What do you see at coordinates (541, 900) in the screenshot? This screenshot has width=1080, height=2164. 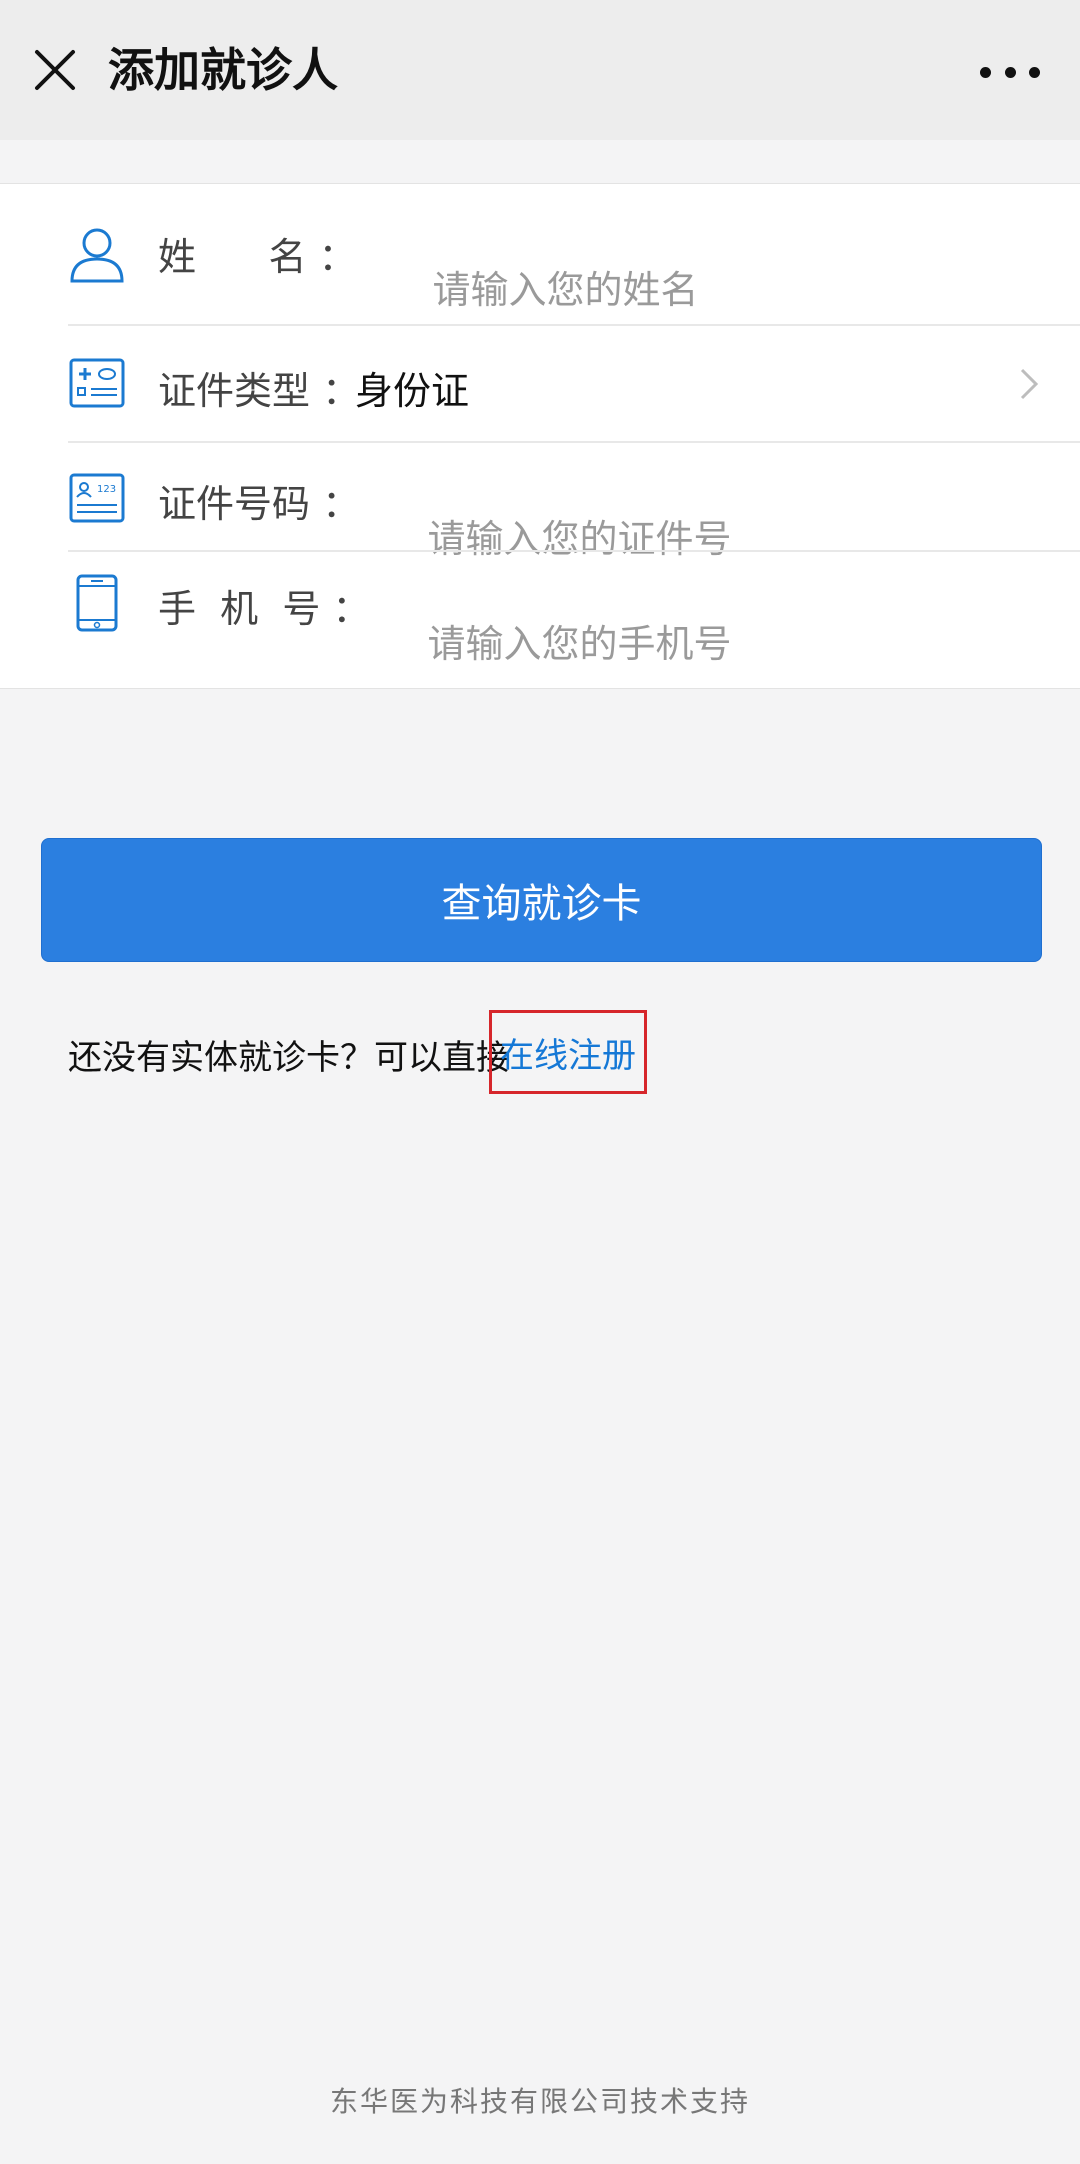 I see `query-card-button: 查询就诊卡` at bounding box center [541, 900].